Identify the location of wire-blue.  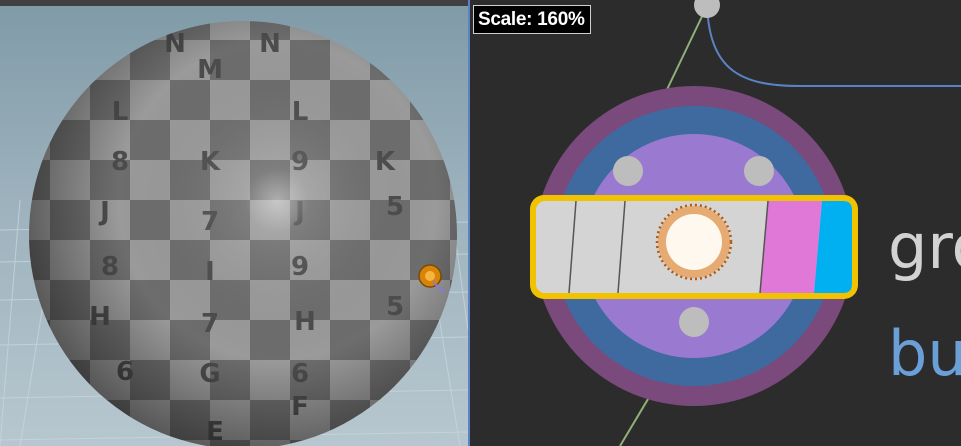
(833, 46).